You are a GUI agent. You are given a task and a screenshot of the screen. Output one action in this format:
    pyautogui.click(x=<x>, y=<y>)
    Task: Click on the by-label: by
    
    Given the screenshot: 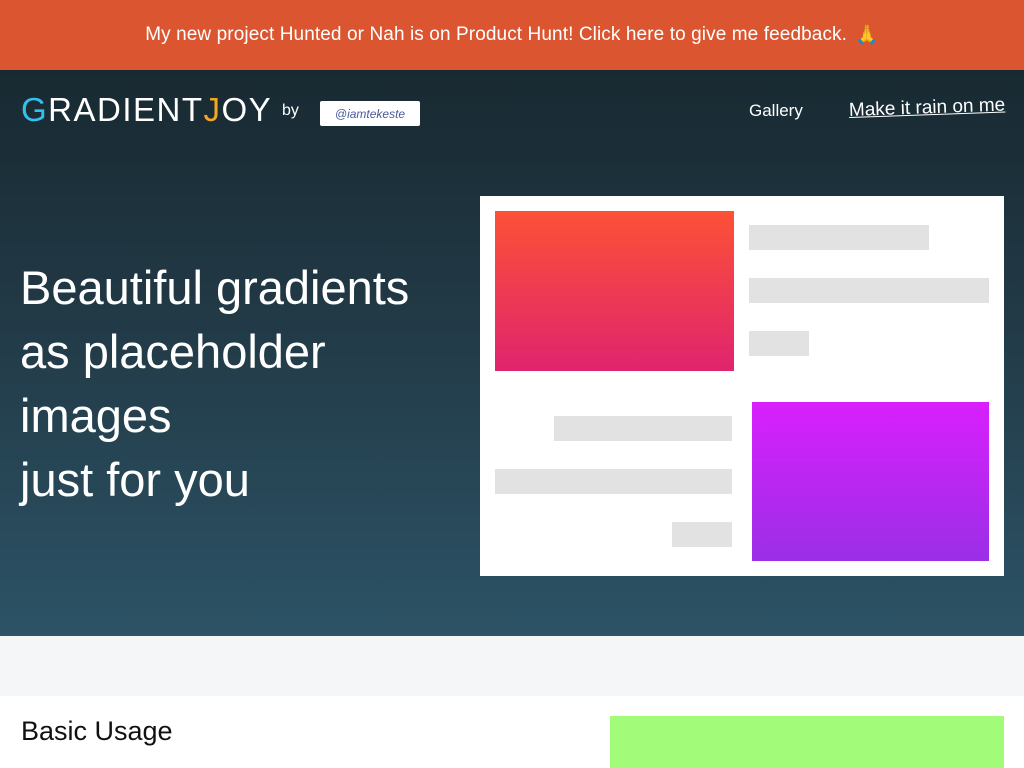 What is the action you would take?
    pyautogui.click(x=290, y=110)
    